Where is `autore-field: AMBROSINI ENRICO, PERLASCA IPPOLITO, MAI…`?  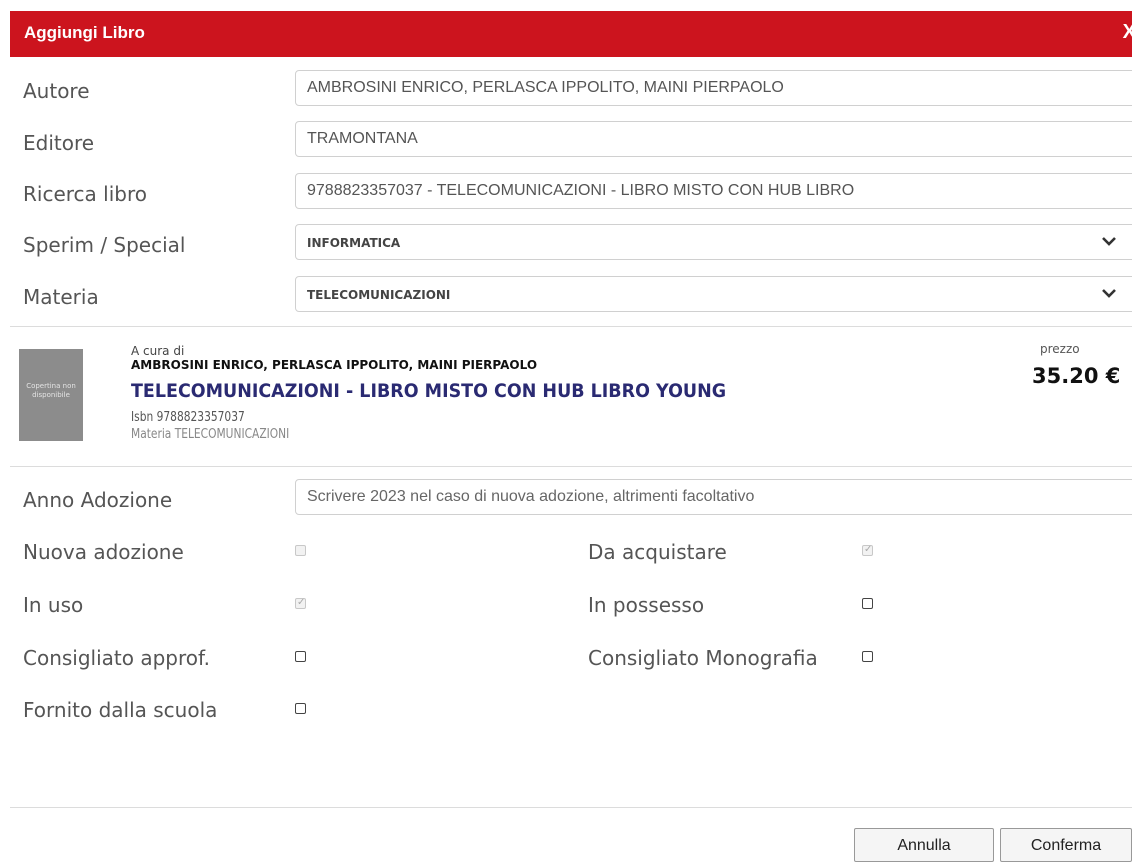
autore-field: AMBROSINI ENRICO, PERLASCA IPPOLITO, MAI… is located at coordinates (713, 88).